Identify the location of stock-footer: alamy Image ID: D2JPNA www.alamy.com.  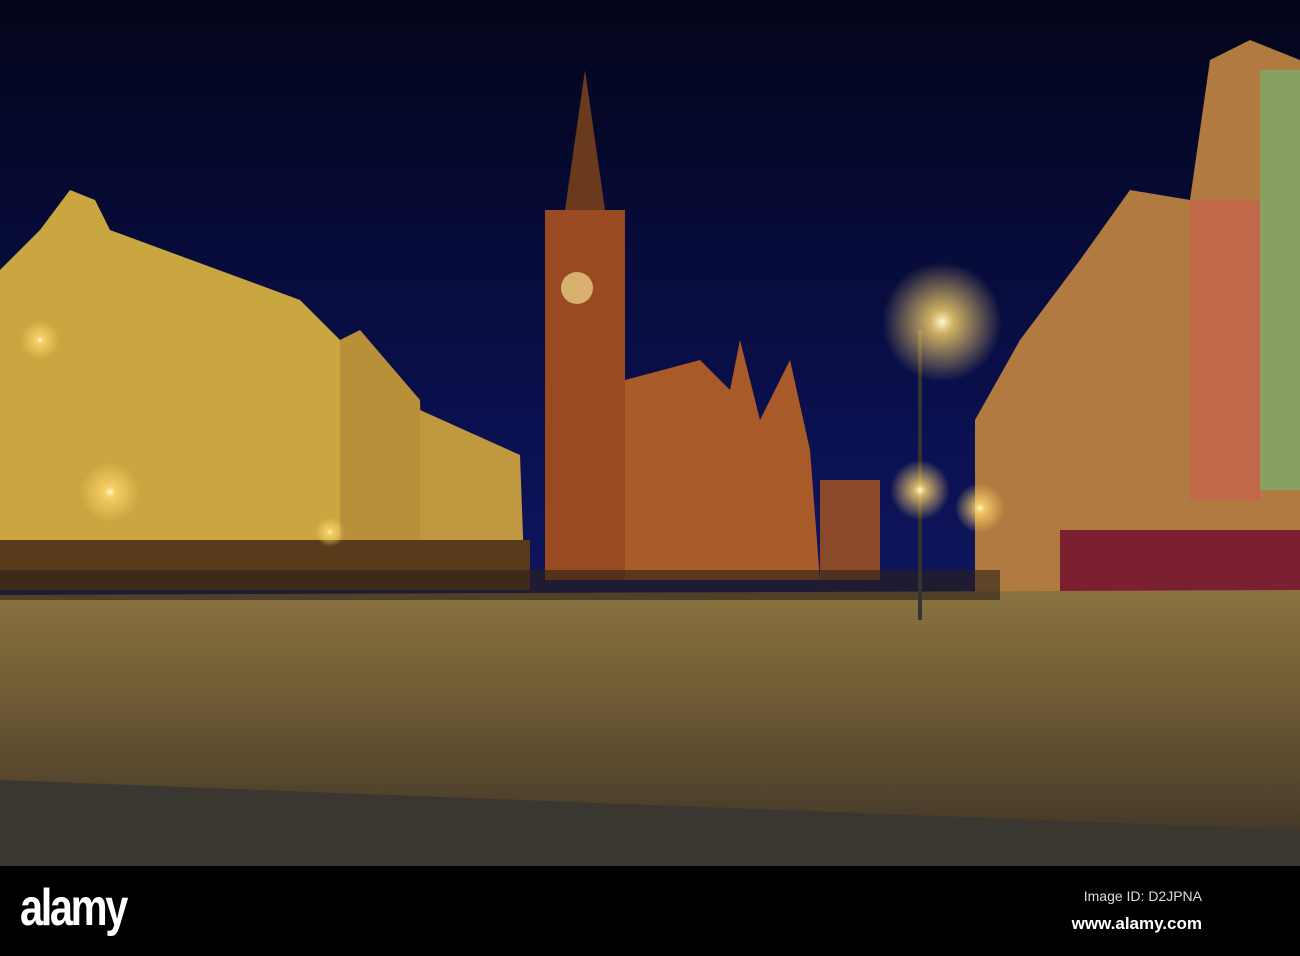
(650, 911).